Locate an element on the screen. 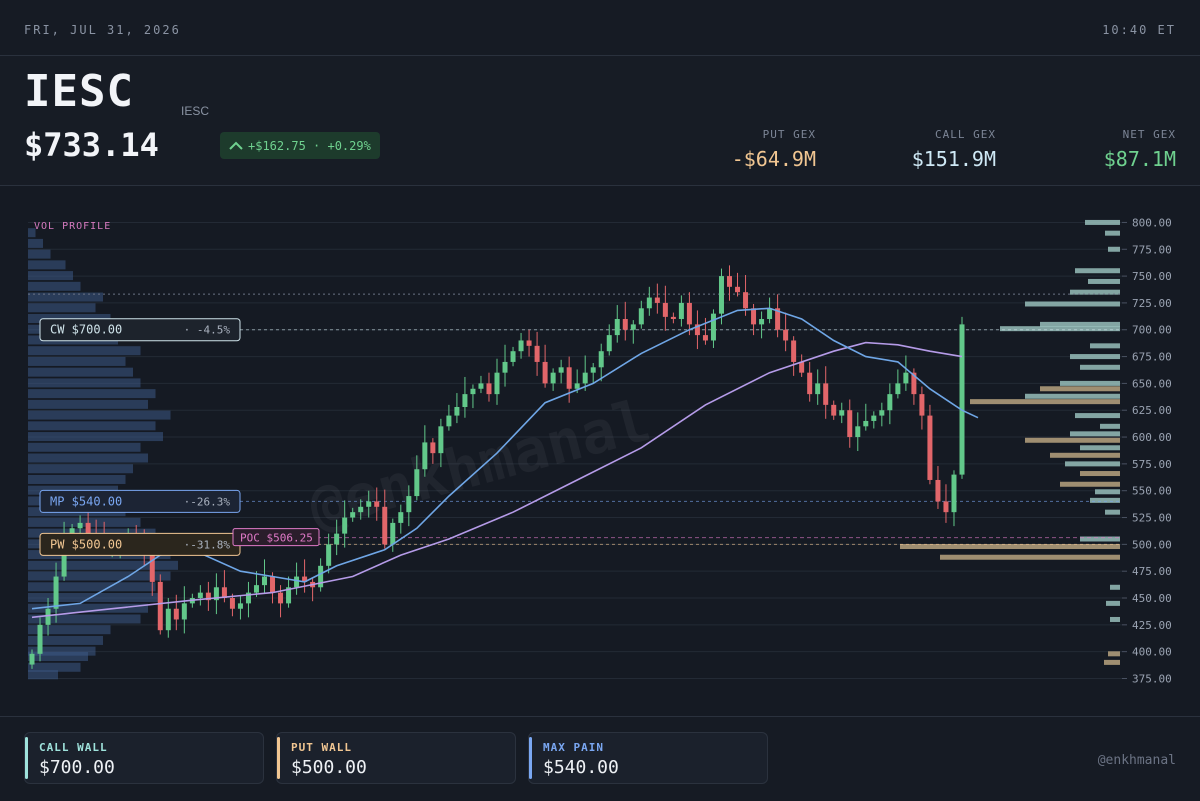  net-gex-label: NET GEX is located at coordinates (1149, 134).